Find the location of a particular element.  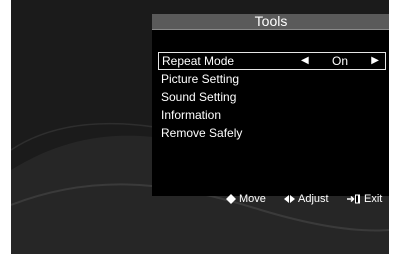

repeat-mode-value: On is located at coordinates (339, 61).